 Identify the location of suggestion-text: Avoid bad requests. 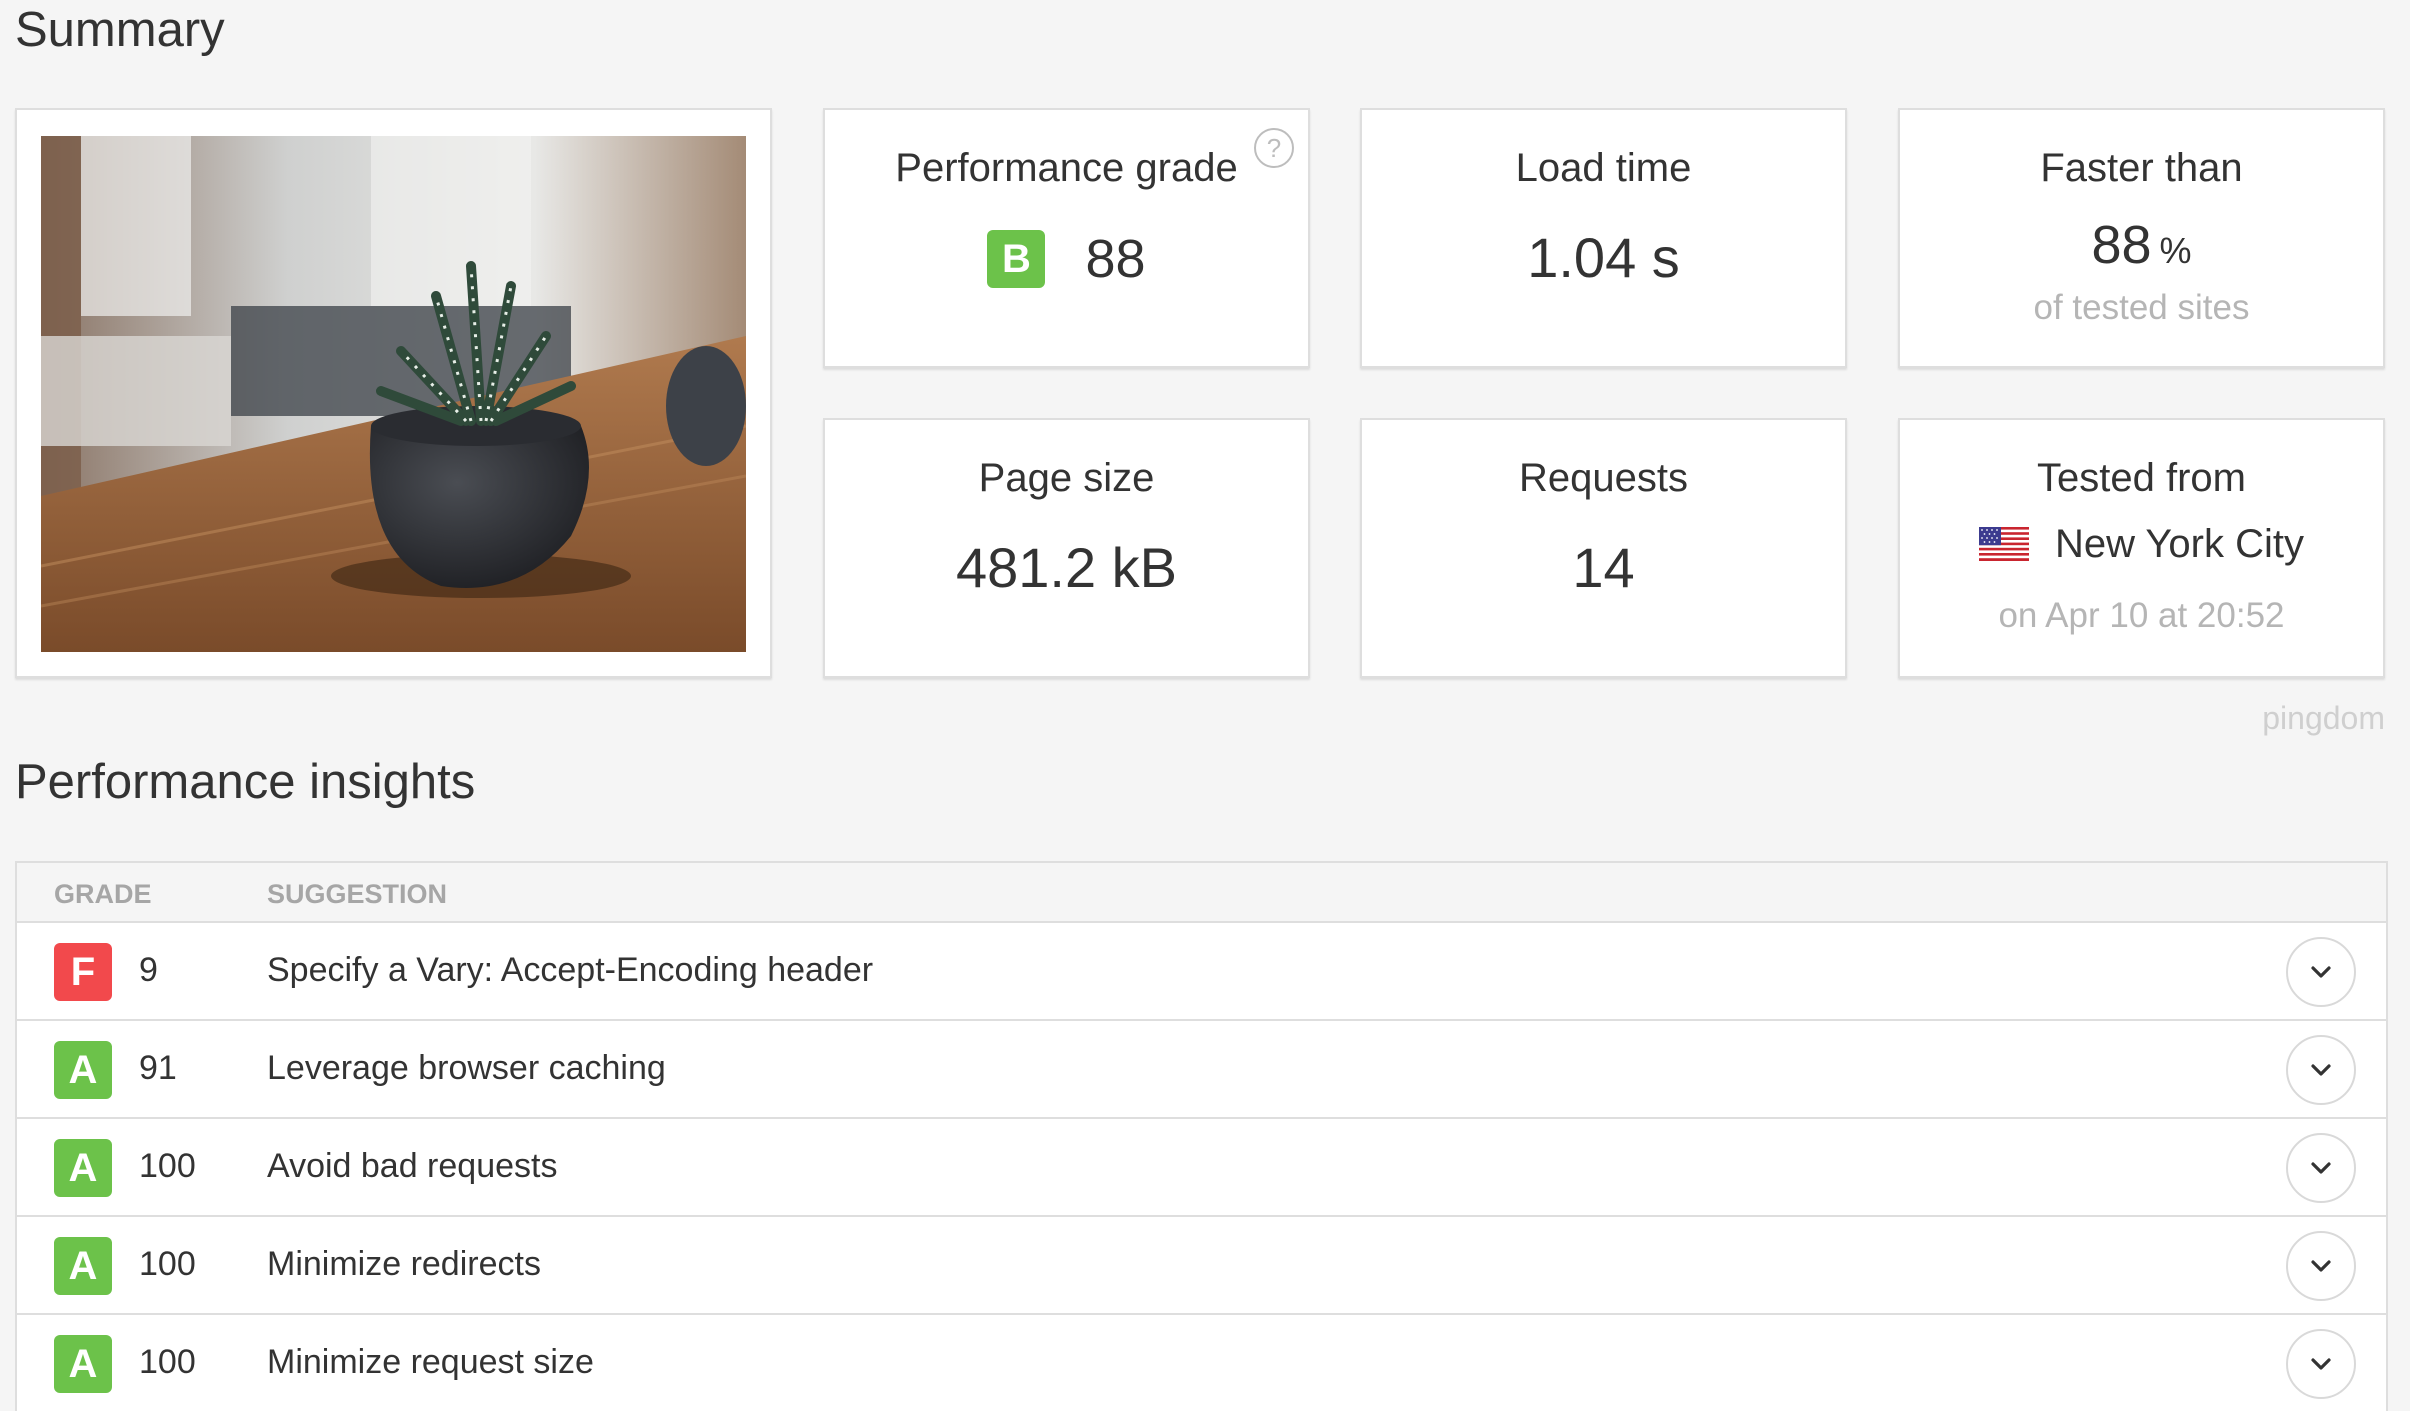
(412, 1166).